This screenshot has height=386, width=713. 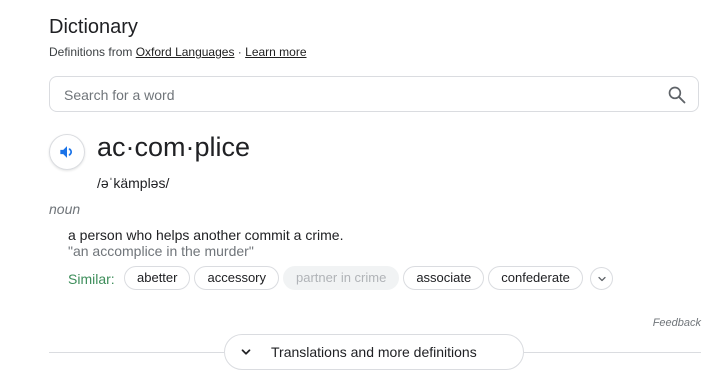 I want to click on phonetic-spelling: /əˈkämpləs/, so click(x=133, y=183).